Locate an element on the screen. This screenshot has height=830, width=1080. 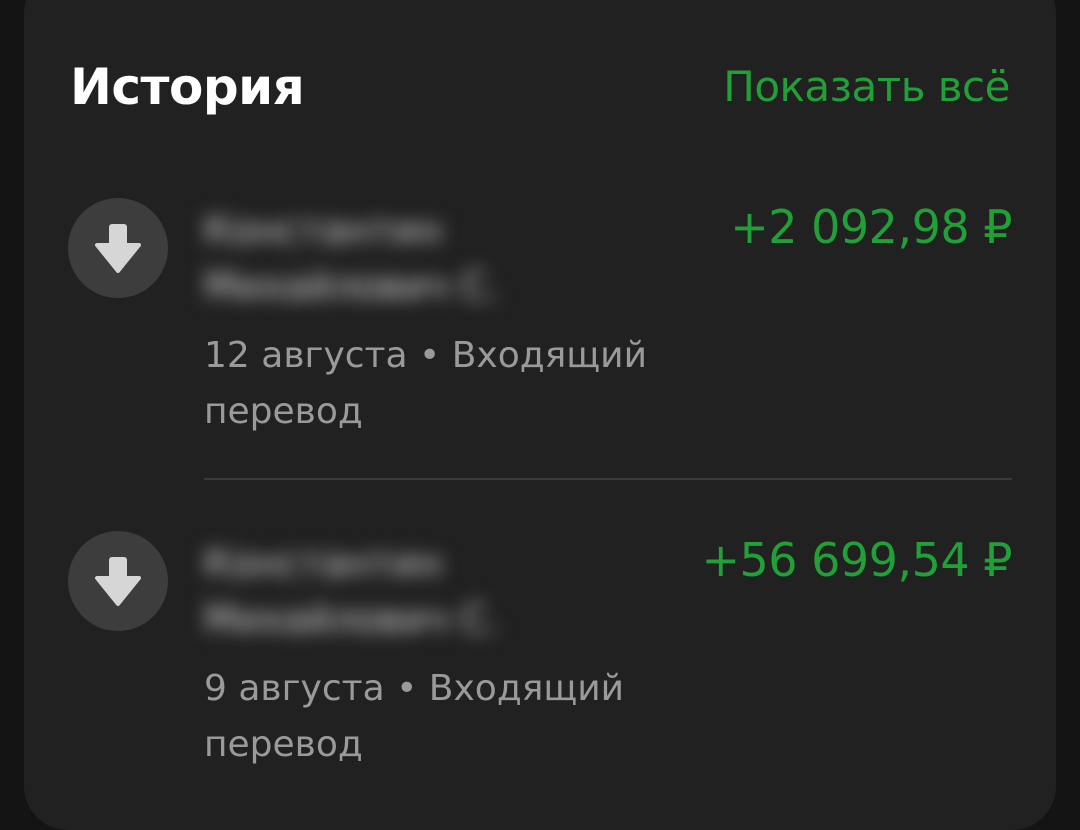
transaction-meta: 12 августа • Входящий перевод is located at coordinates (439, 384).